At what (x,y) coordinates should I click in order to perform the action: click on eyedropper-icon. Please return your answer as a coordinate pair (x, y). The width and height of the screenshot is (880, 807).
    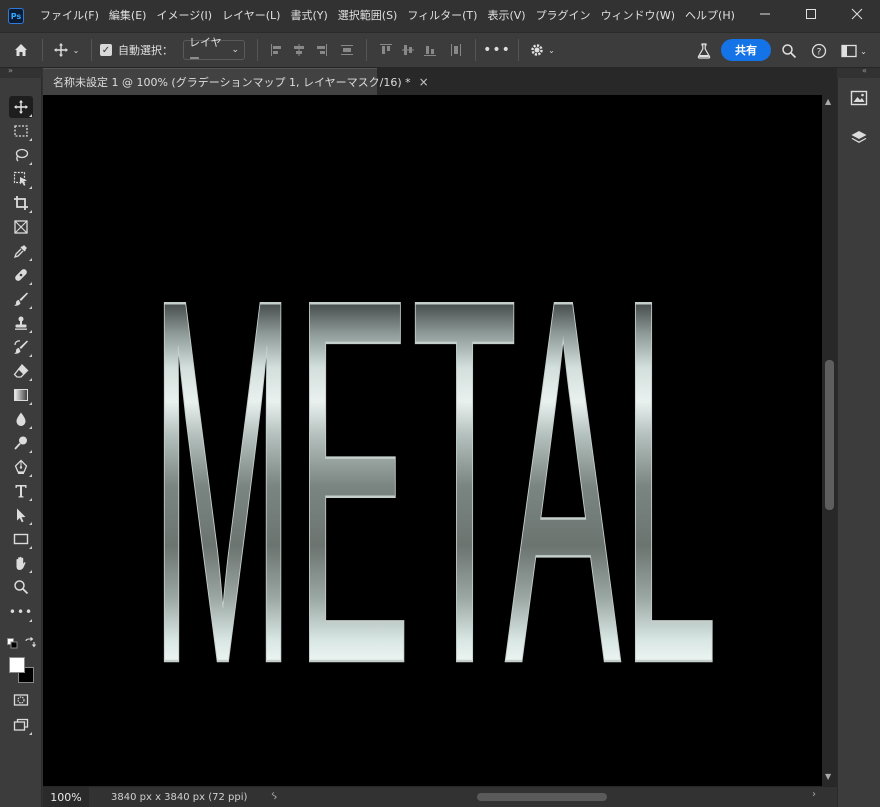
    Looking at the image, I should click on (20, 252).